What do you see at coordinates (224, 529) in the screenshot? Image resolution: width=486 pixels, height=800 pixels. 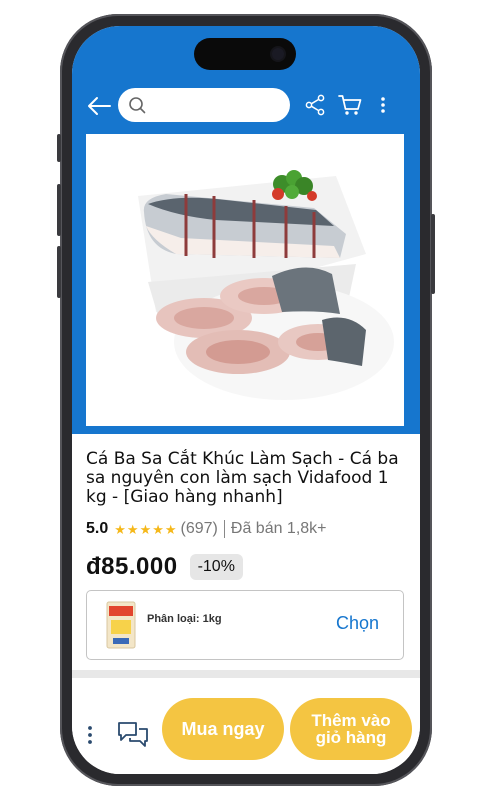 I see `divider` at bounding box center [224, 529].